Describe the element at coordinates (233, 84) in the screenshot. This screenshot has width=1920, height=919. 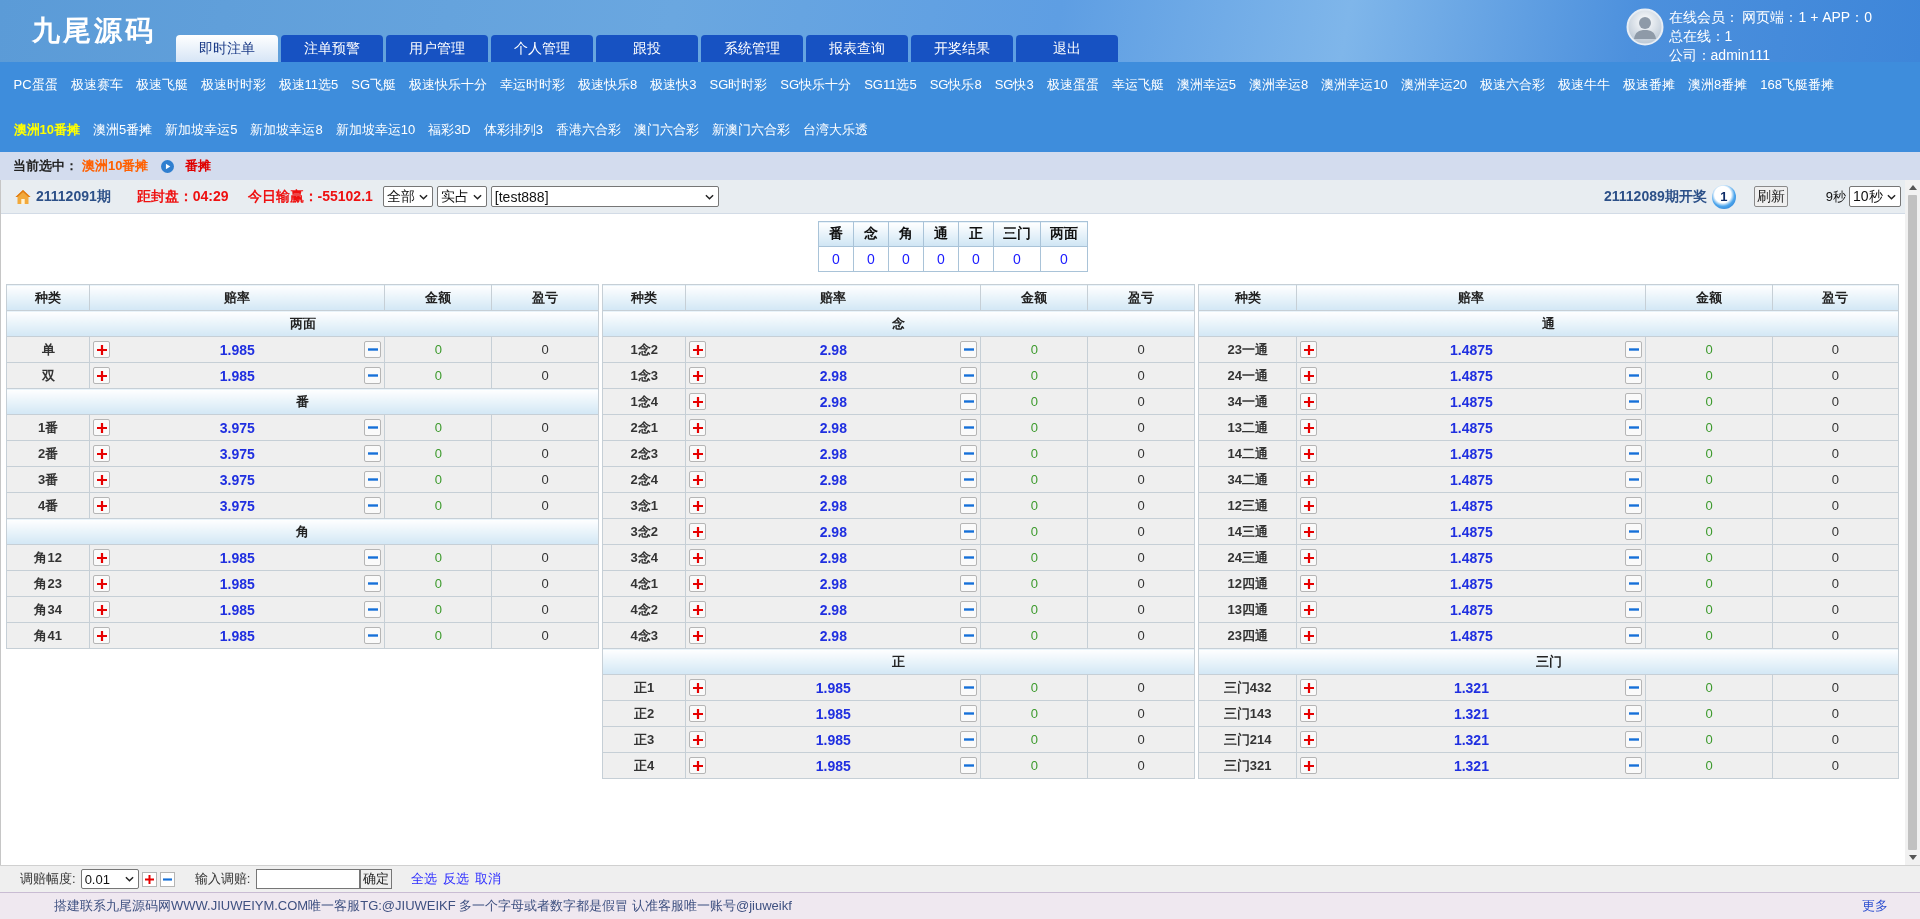
I see `game-link: 极速时时彩` at that location.